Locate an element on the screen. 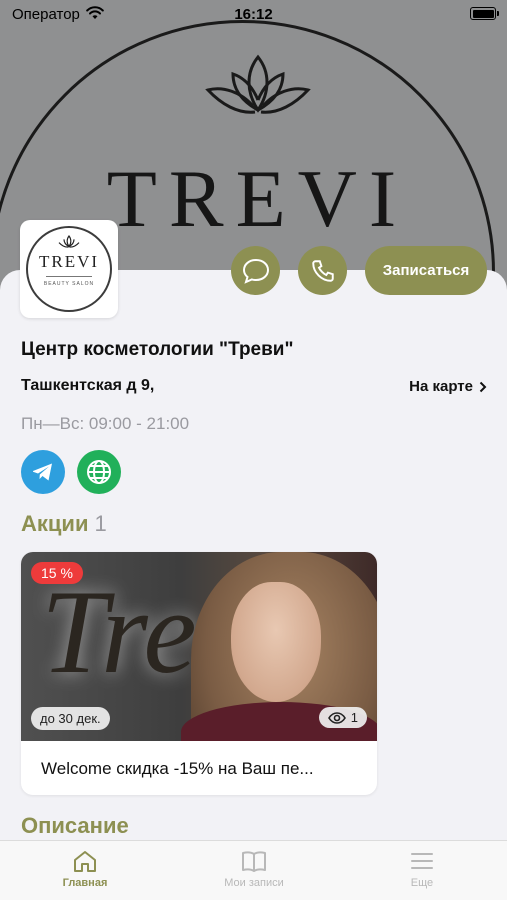 The width and height of the screenshot is (507, 900). home-icon is located at coordinates (85, 861).